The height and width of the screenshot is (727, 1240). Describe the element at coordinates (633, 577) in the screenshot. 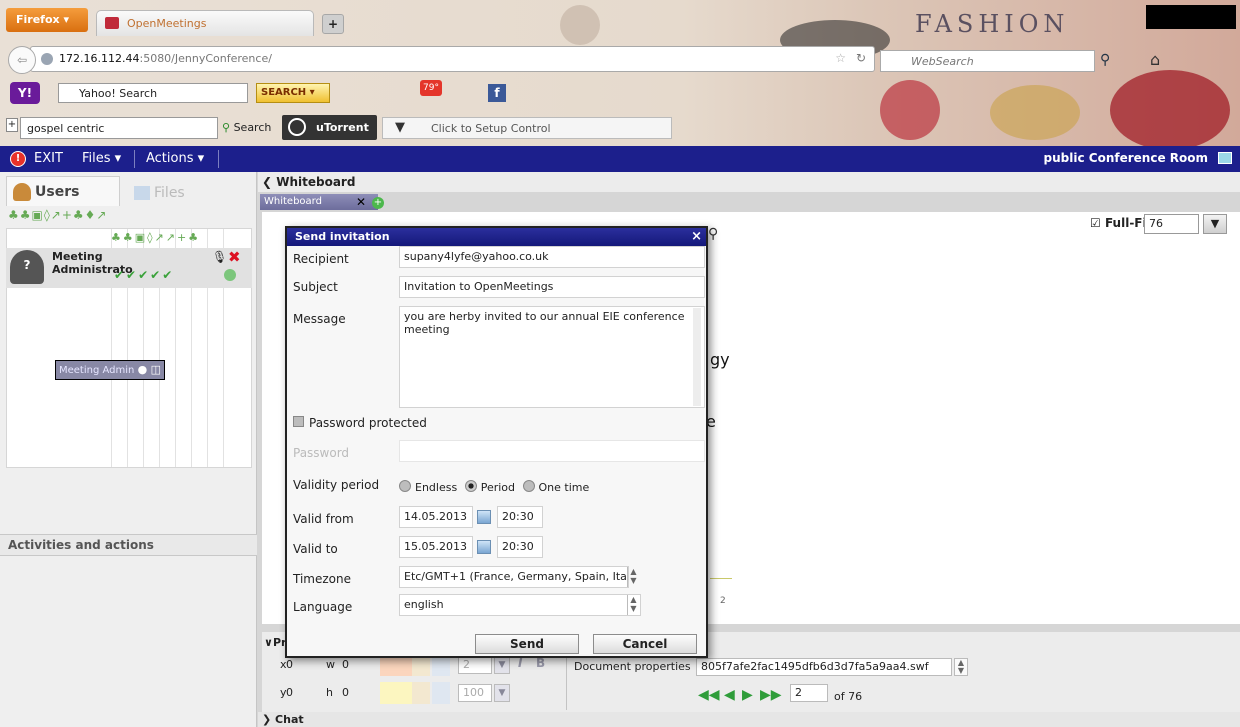

I see `timezone-spinner-icon: ▲ ▼` at that location.